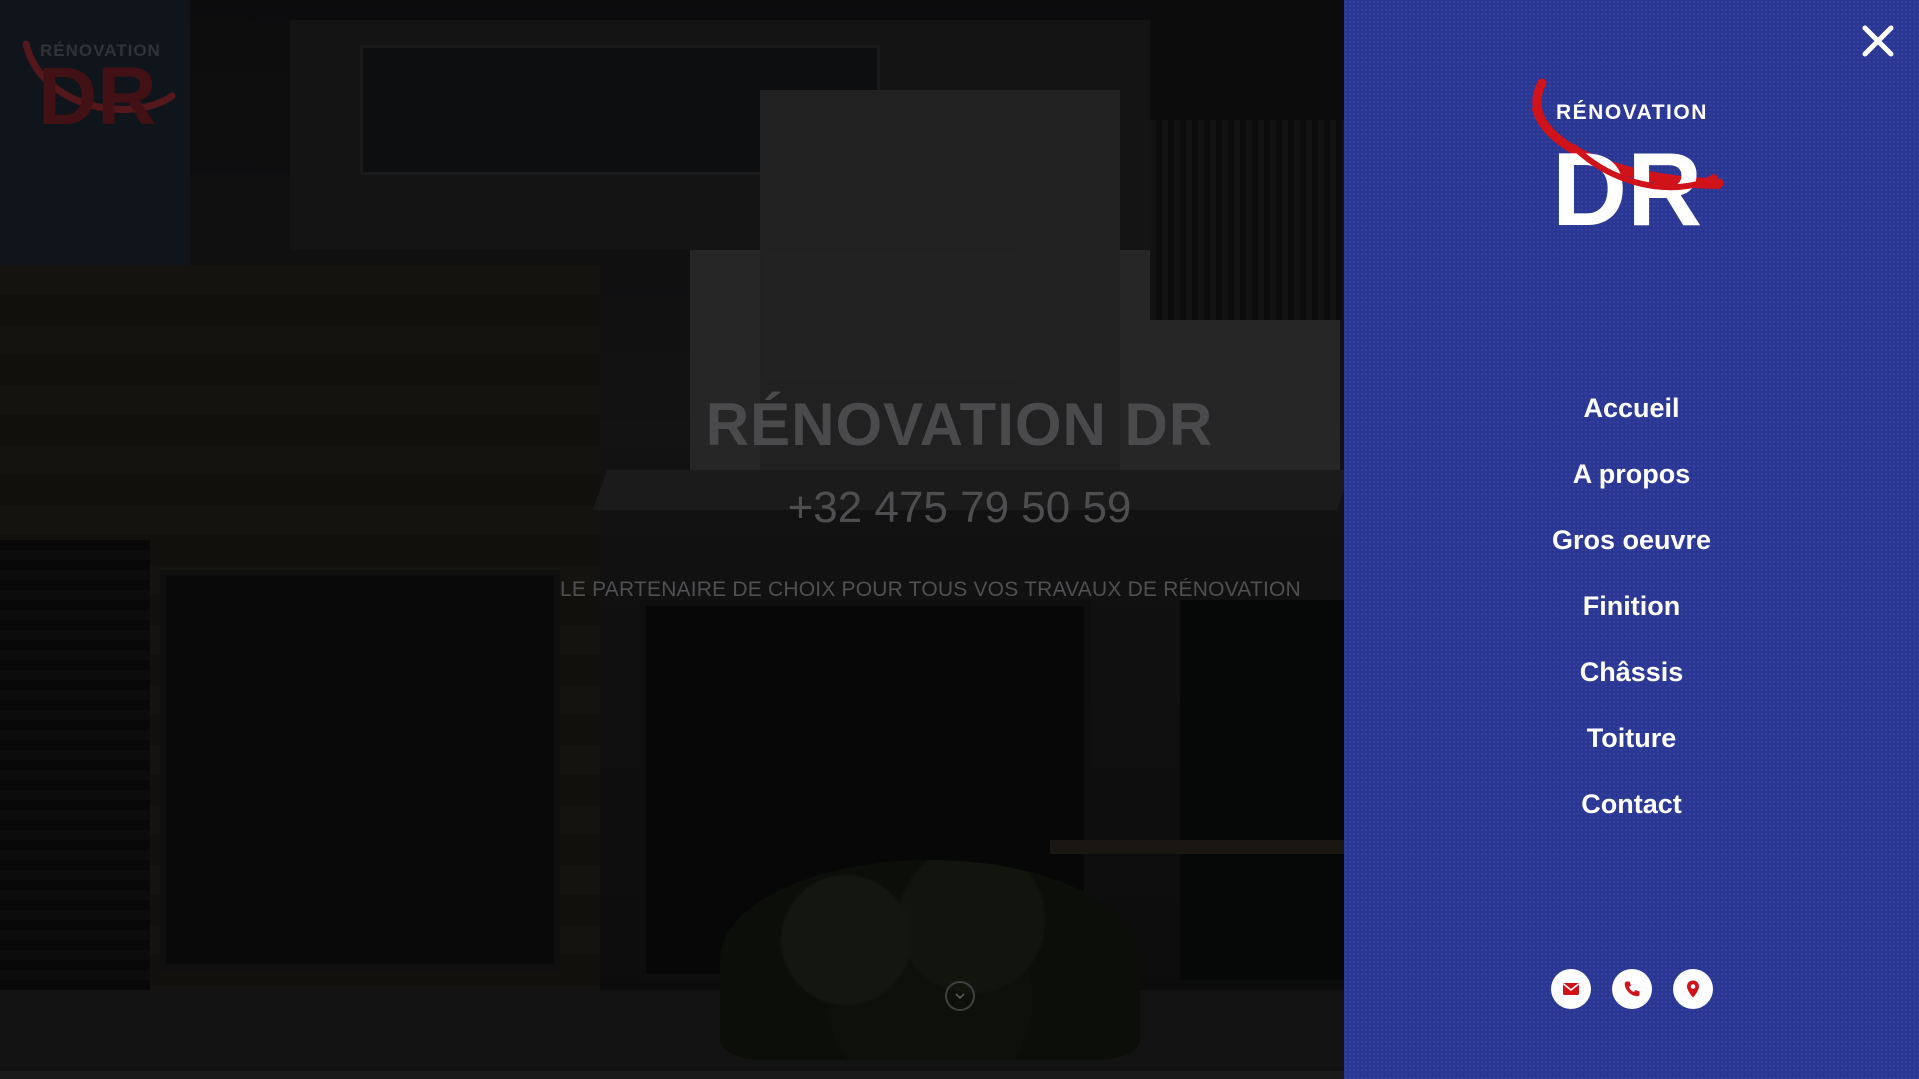 The image size is (1919, 1079). I want to click on phone-icon, so click(1631, 989).